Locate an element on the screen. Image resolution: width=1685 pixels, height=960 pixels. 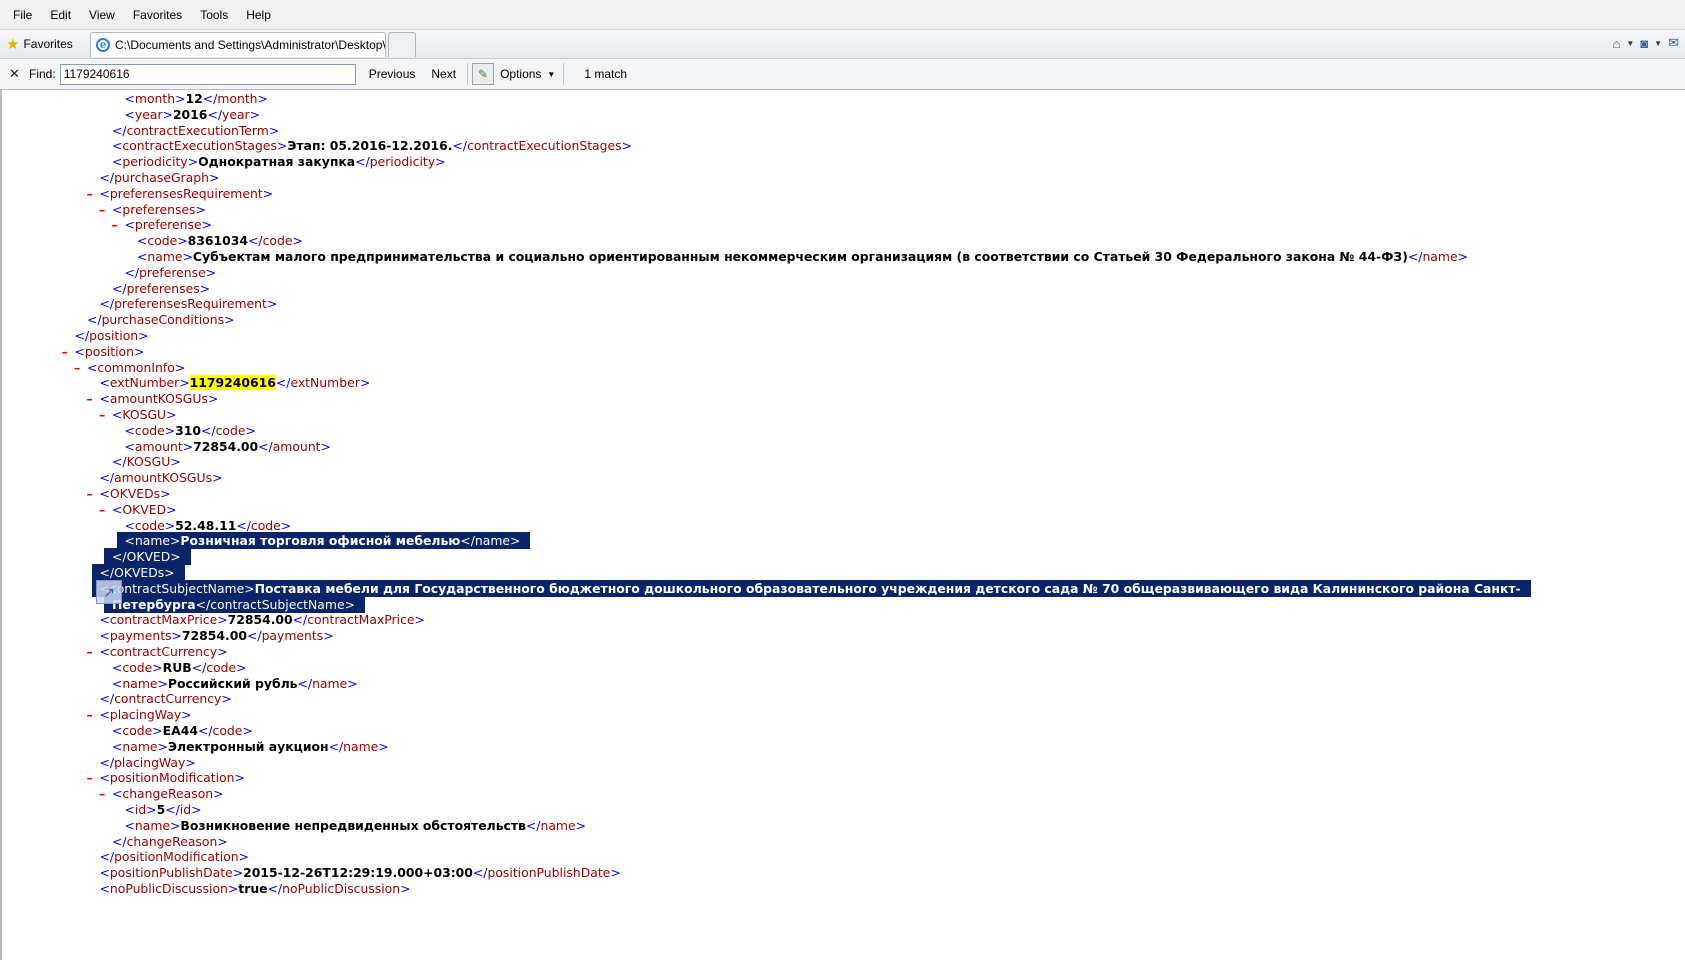
xml-text: 72854.00 is located at coordinates (214, 636).